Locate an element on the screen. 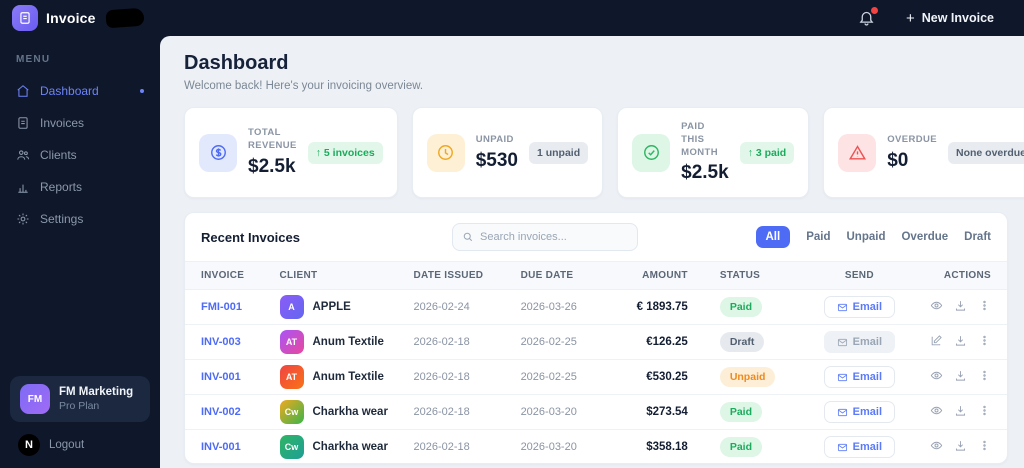  sidebar-item-settings: Settings is located at coordinates (80, 219).